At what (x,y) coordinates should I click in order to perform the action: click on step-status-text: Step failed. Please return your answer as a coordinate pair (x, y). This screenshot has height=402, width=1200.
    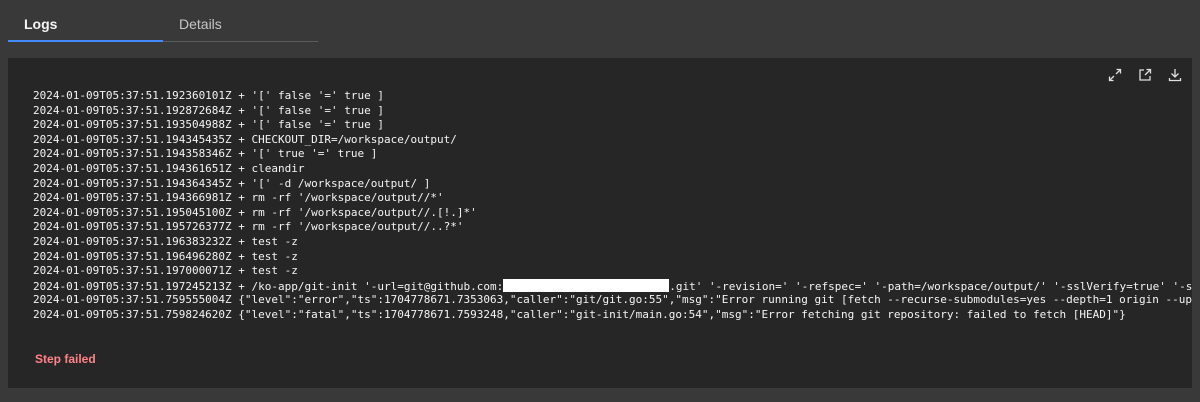
    Looking at the image, I should click on (65, 359).